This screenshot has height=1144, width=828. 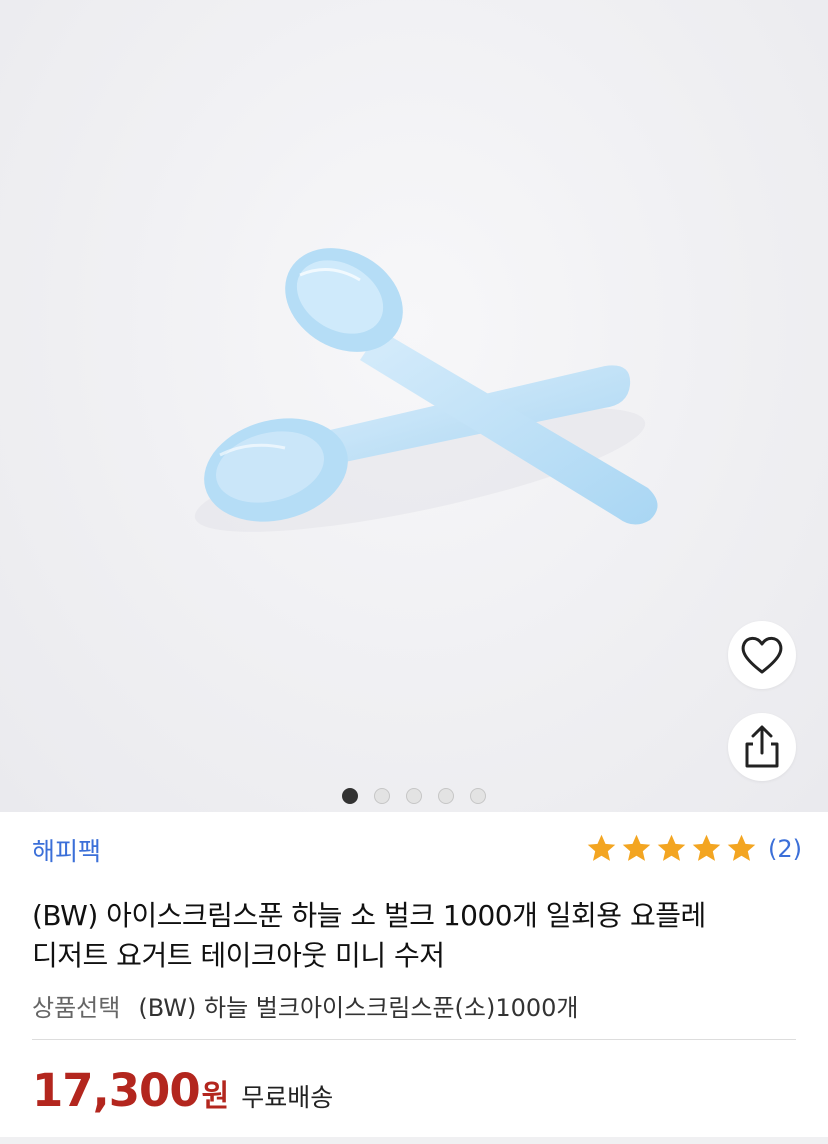 I want to click on option-value: (BW) 하늘 벌크아이스크림스푼(소)1000개, so click(x=358, y=1008).